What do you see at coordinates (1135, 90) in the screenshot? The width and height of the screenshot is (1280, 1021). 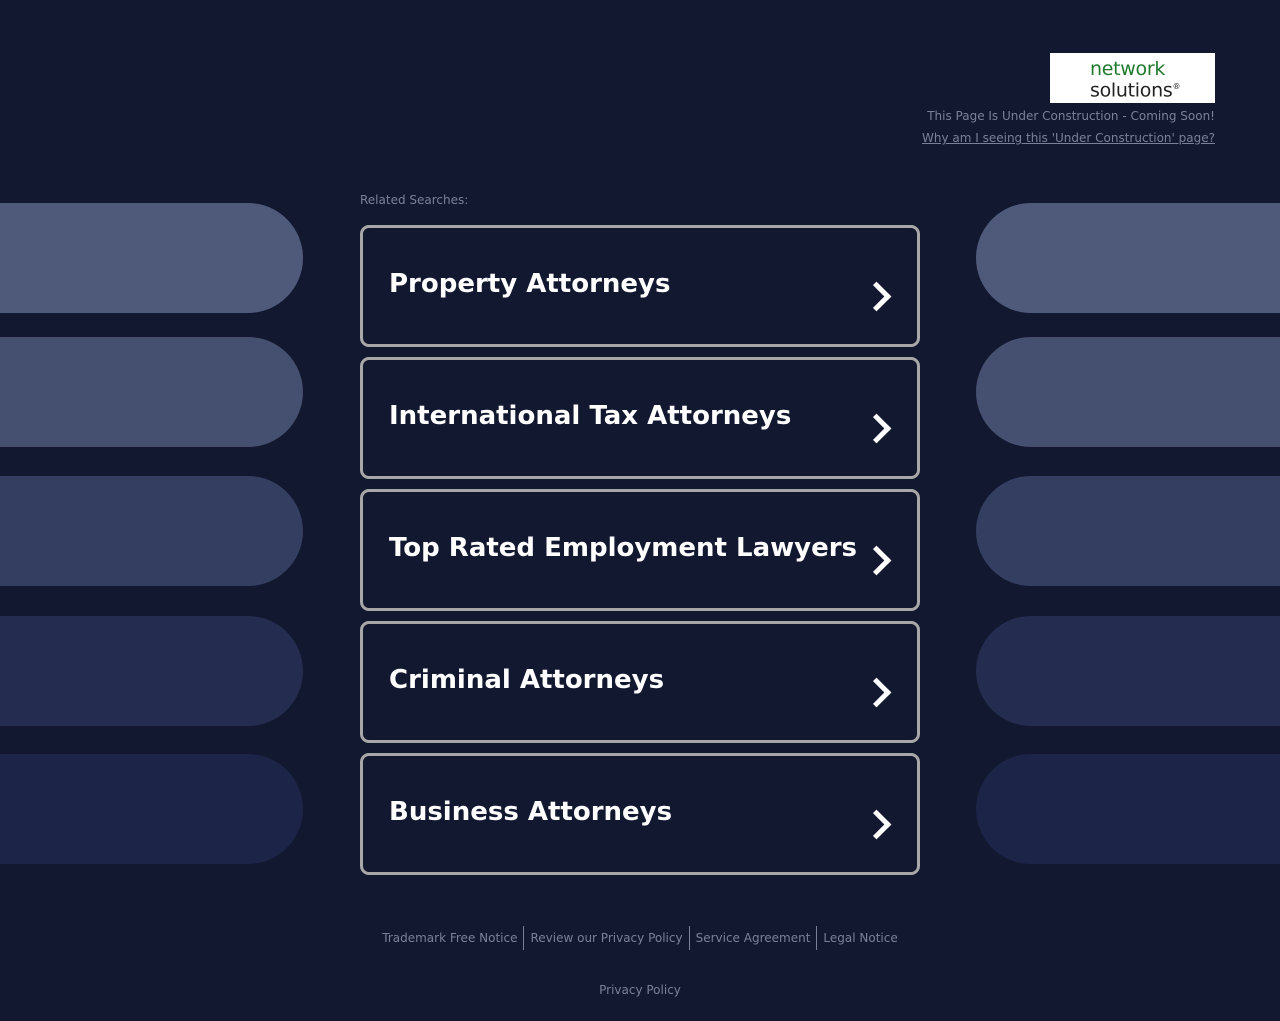 I see `logo-text-solutions: solutions®` at bounding box center [1135, 90].